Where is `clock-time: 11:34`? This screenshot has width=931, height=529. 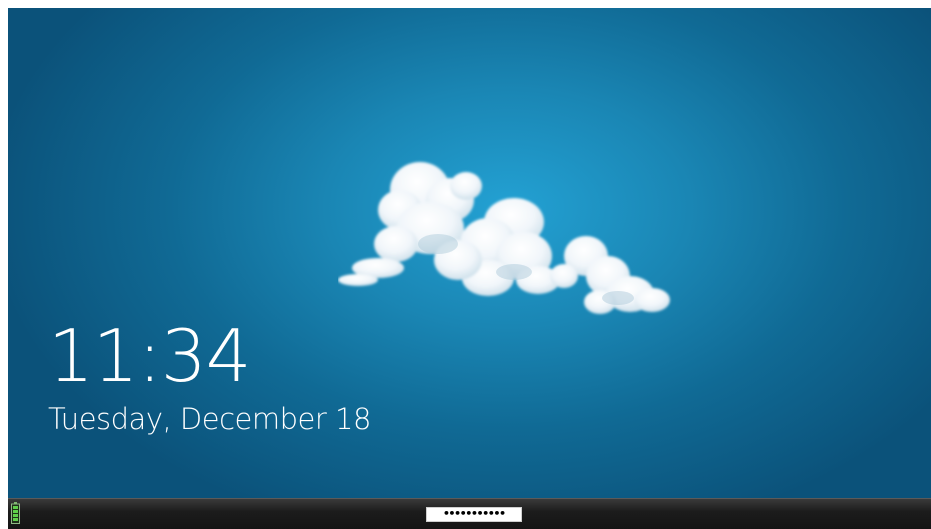 clock-time: 11:34 is located at coordinates (149, 356).